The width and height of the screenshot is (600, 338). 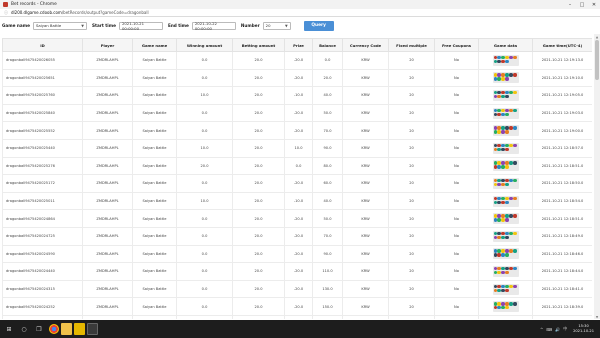 I want to click on start-time-input: 2021-10-21 00:00:00, so click(x=140, y=26).